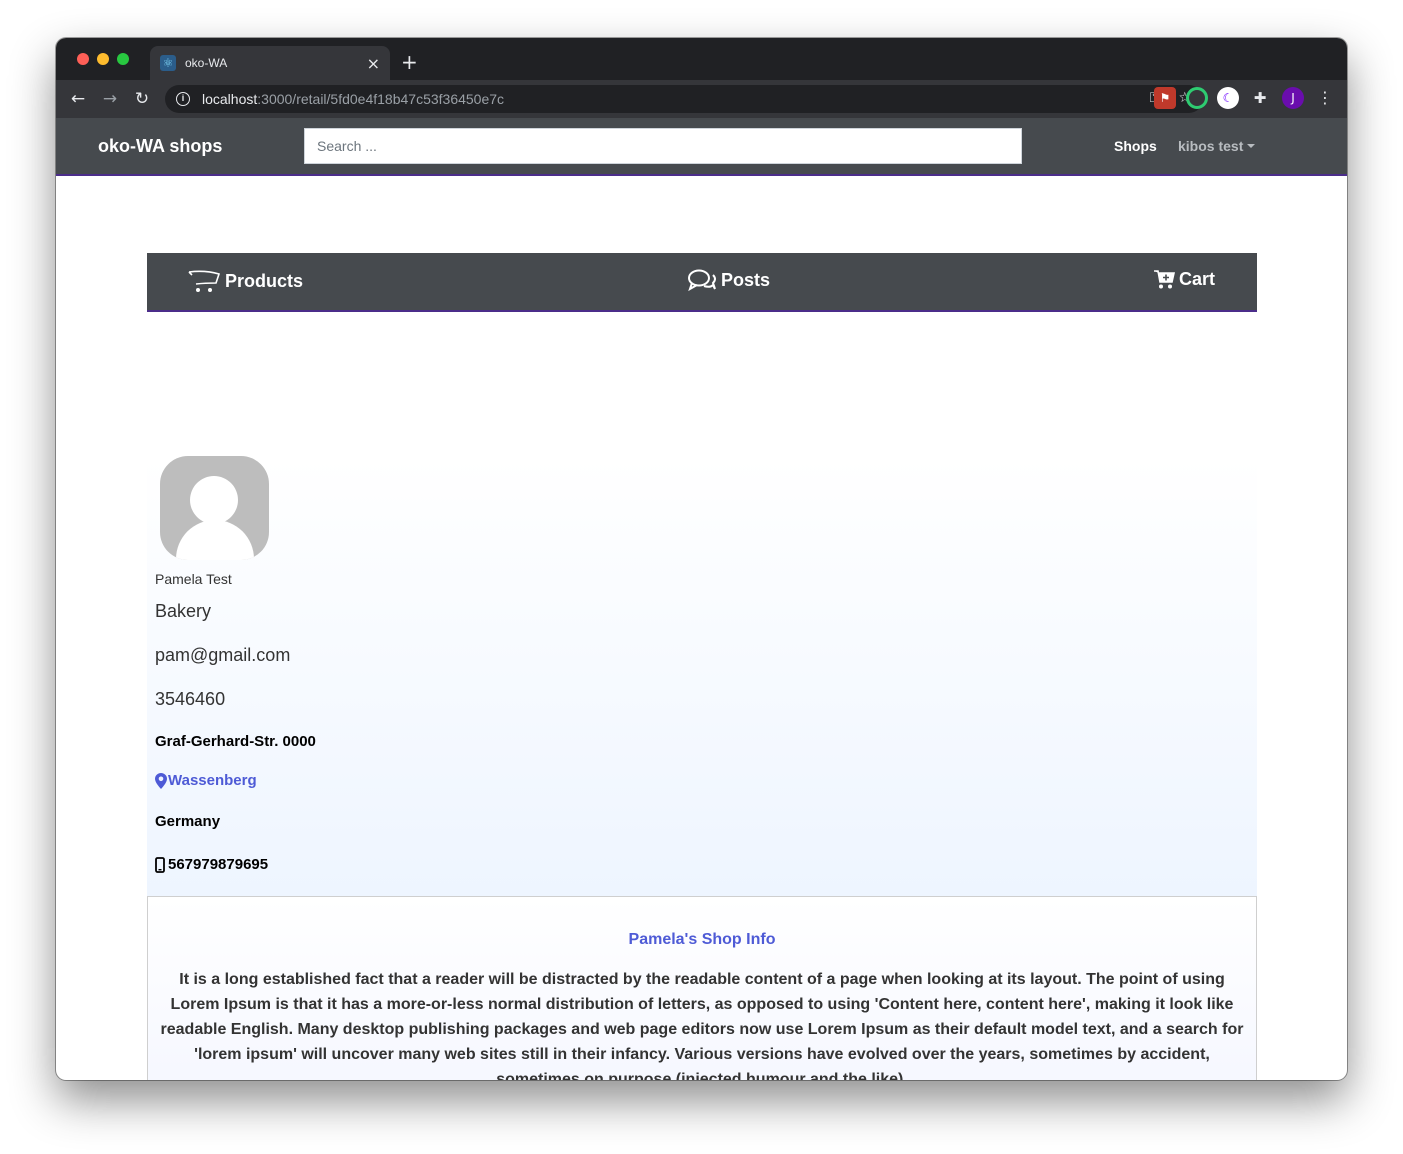 The width and height of the screenshot is (1403, 1154). What do you see at coordinates (142, 99) in the screenshot?
I see `reload-icon: ↻` at bounding box center [142, 99].